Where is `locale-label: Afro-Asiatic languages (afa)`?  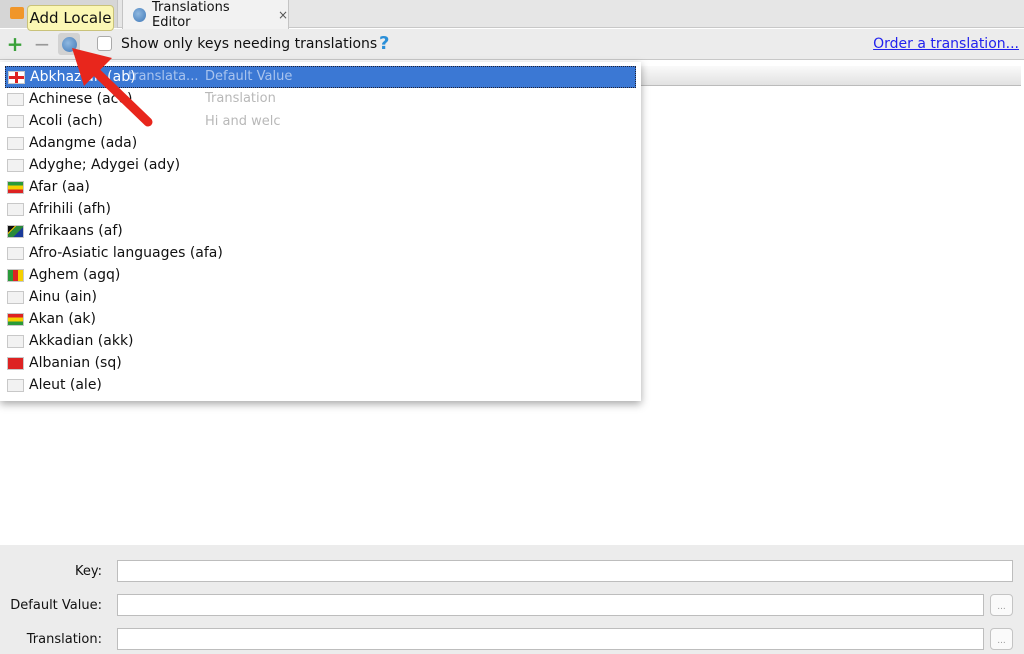
locale-label: Afro-Asiatic languages (afa) is located at coordinates (126, 253).